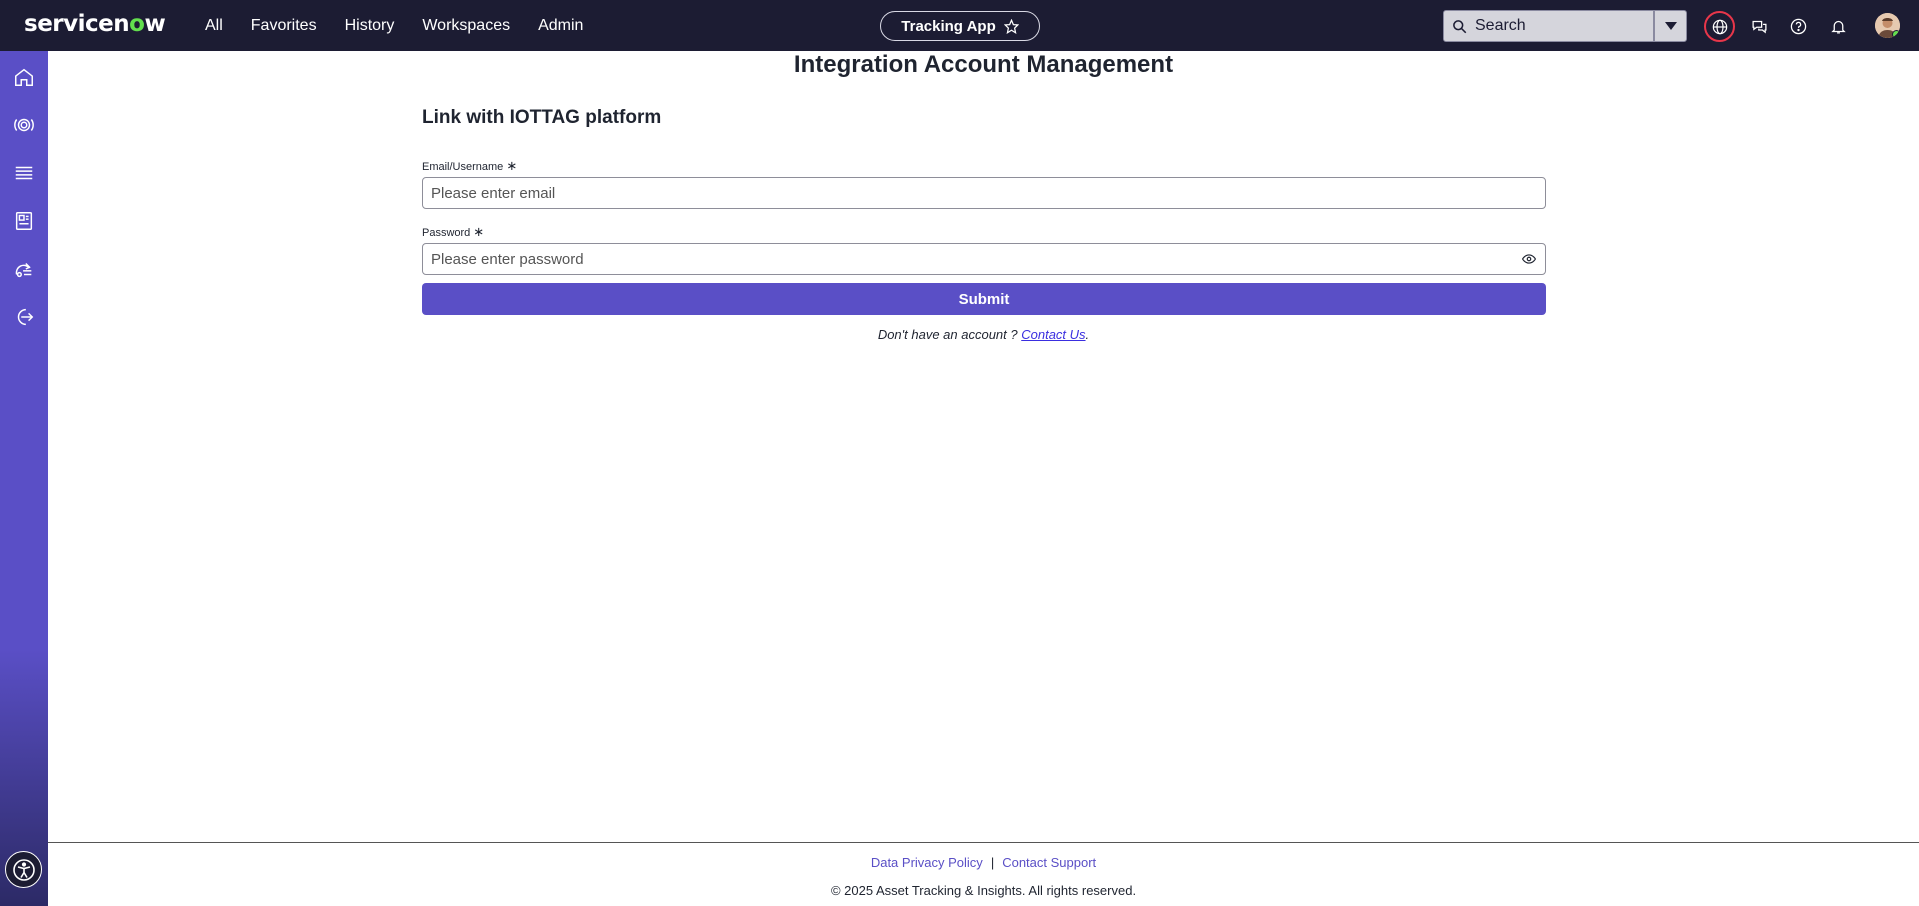  I want to click on search-scope-dropdown, so click(1670, 26).